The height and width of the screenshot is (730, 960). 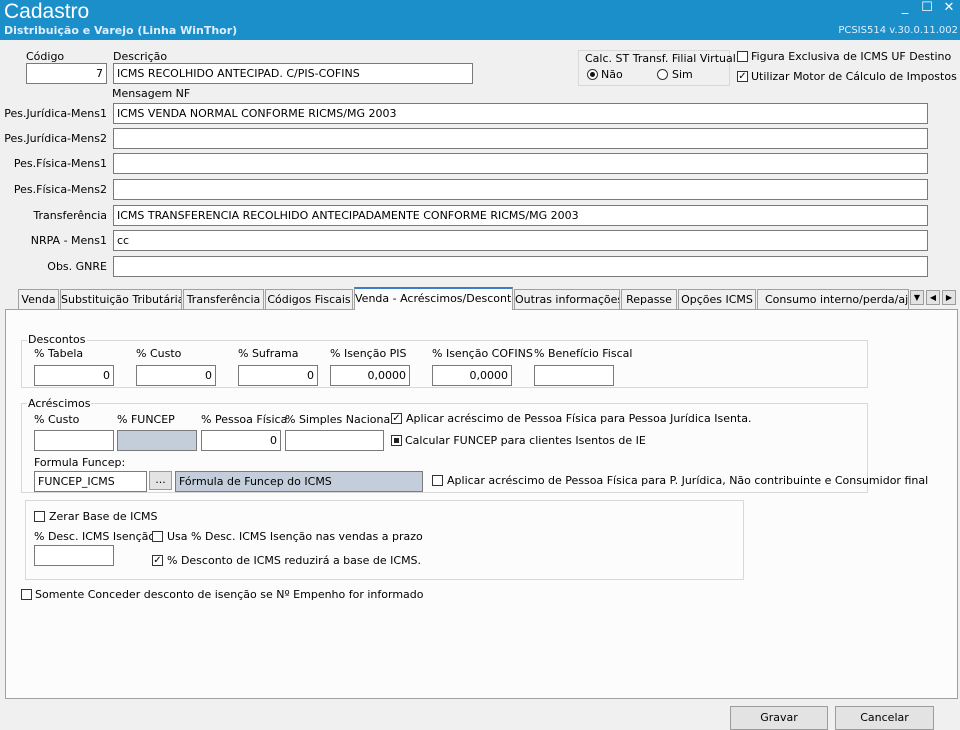 I want to click on desc-isencao-pis-input: 0,0000, so click(x=370, y=375).